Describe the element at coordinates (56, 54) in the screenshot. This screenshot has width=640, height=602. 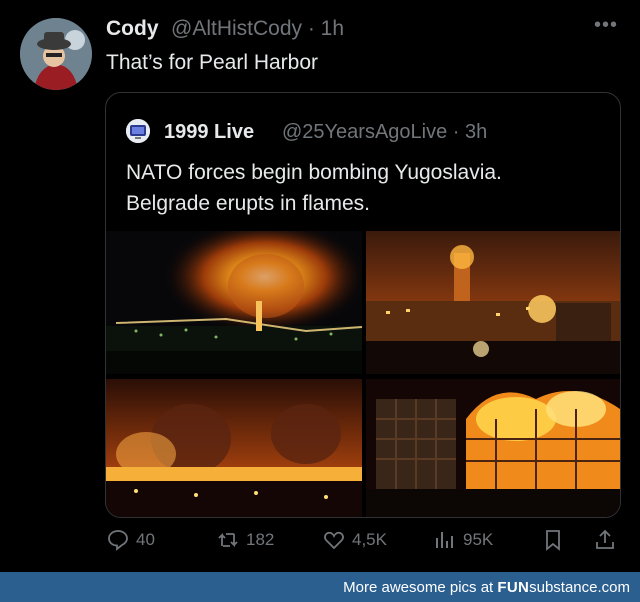
I see `author-avatar` at that location.